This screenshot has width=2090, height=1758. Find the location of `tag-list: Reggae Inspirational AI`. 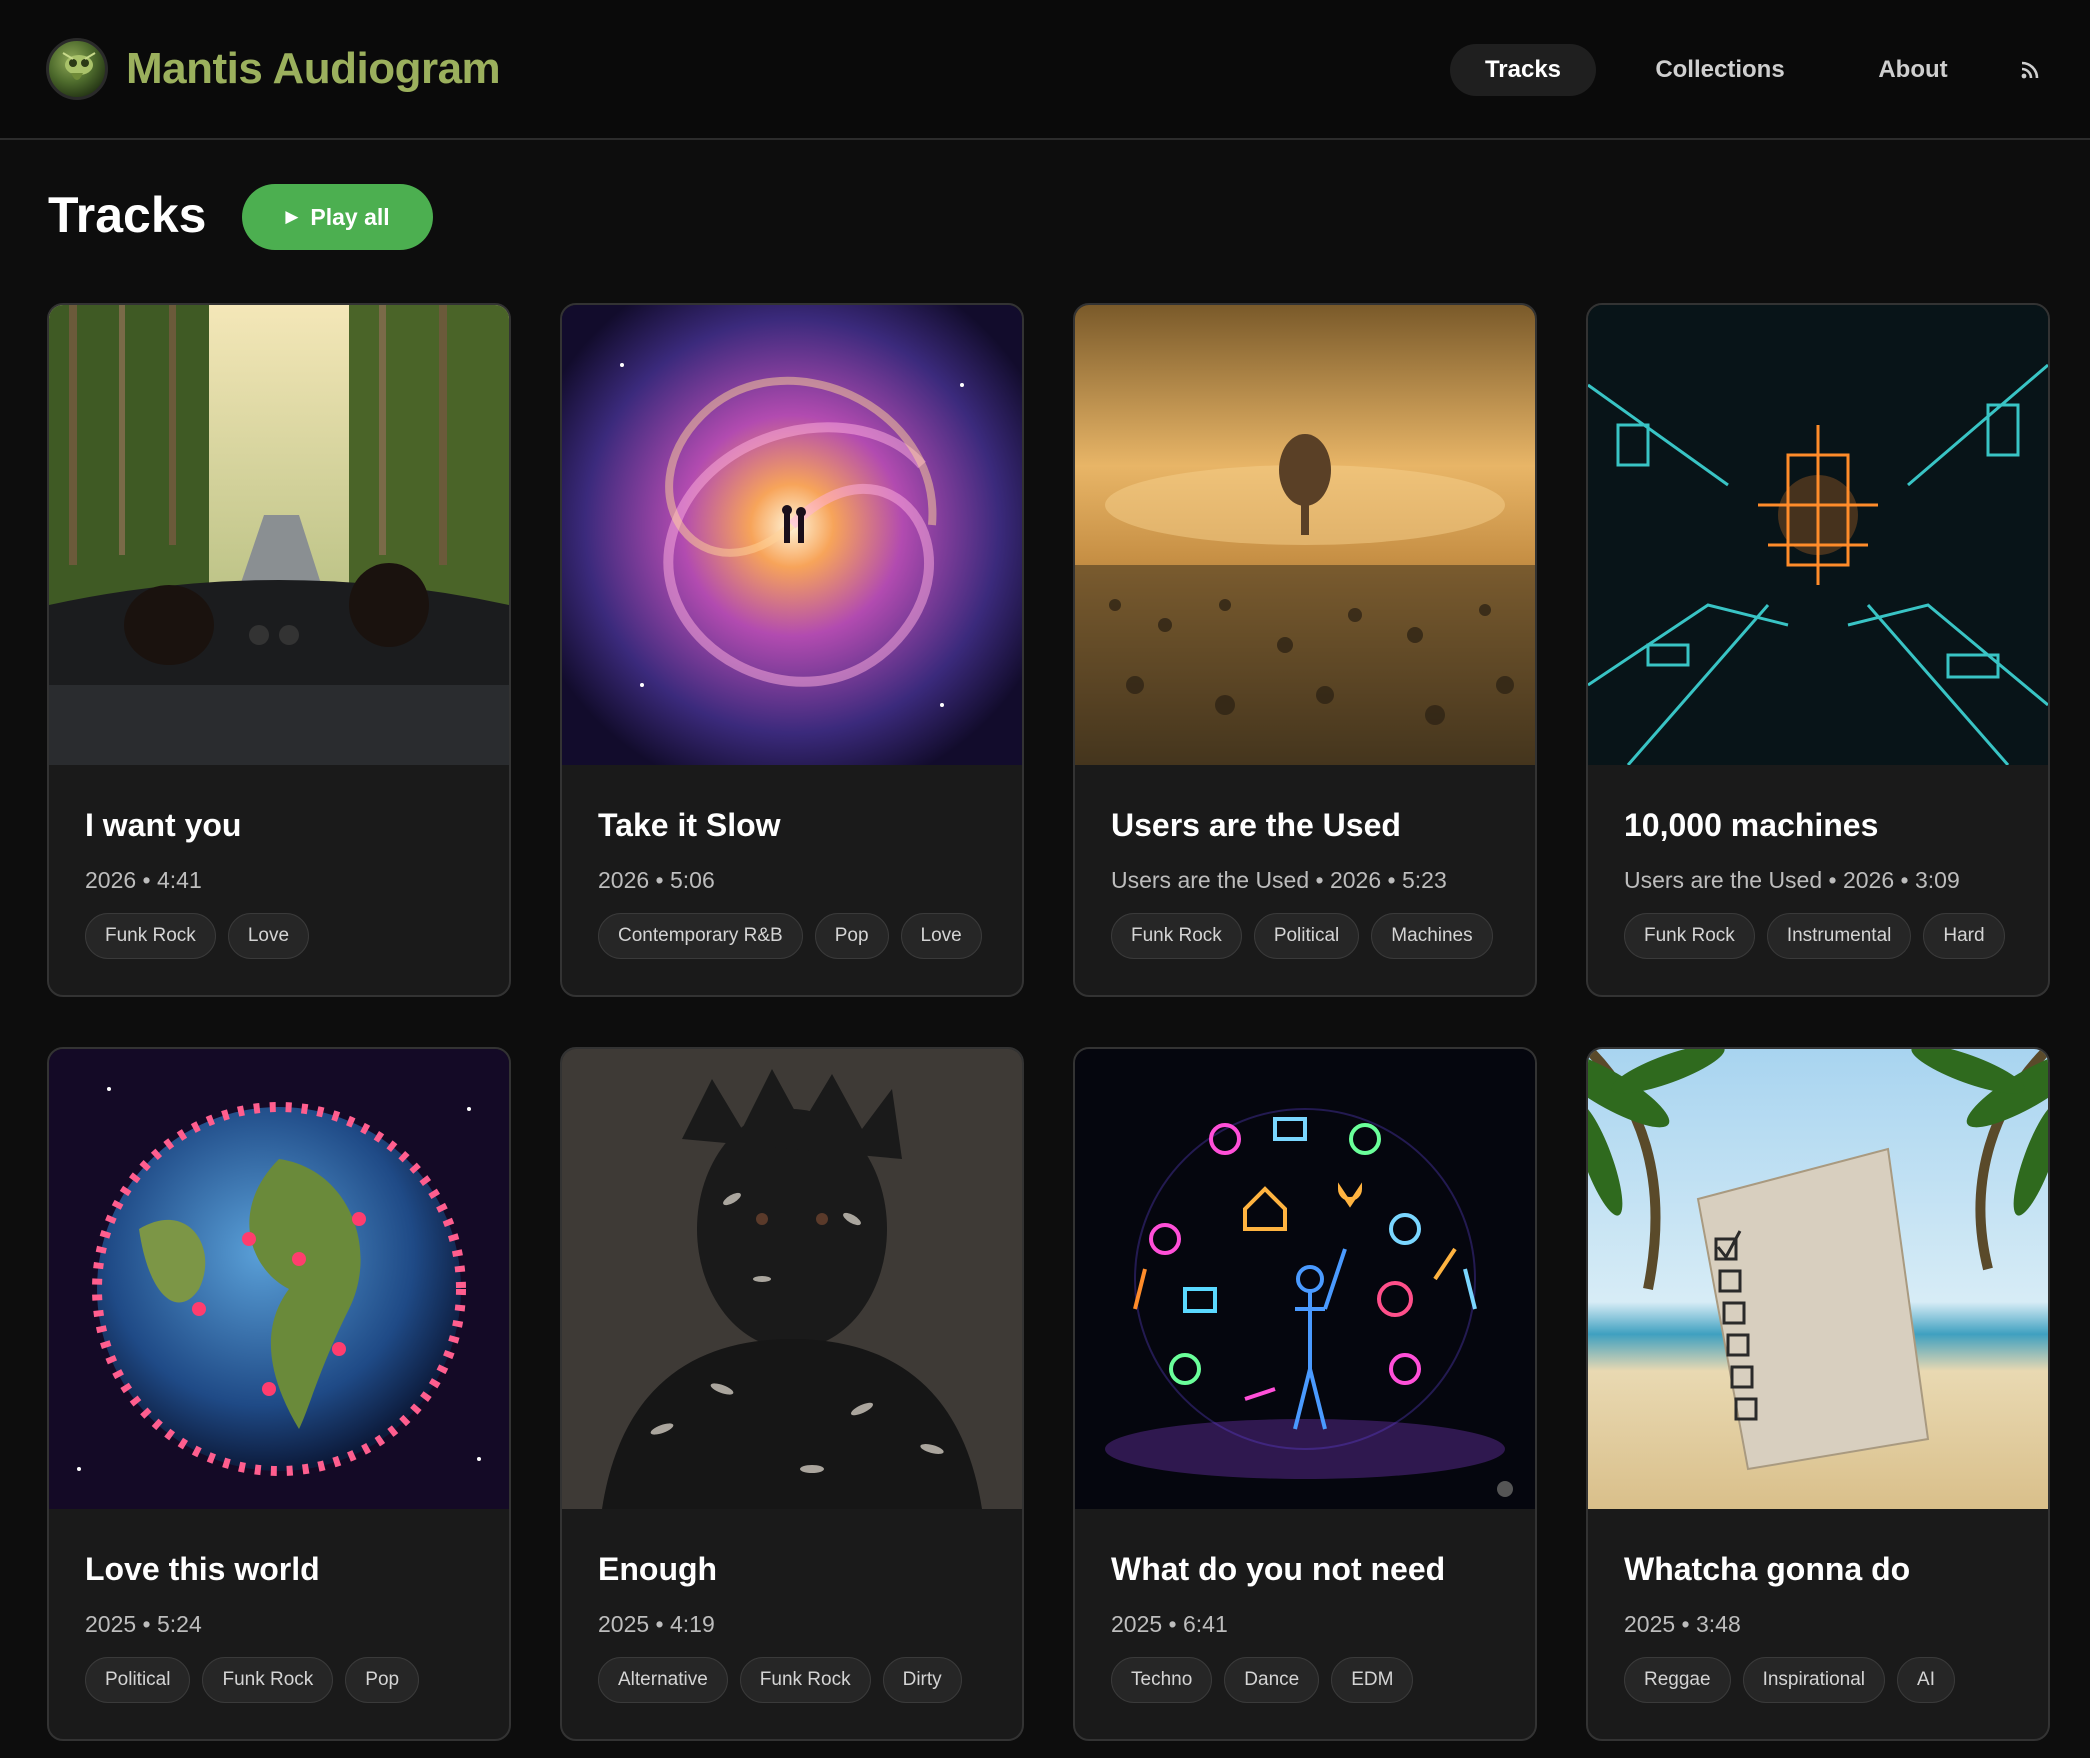

tag-list: Reggae Inspirational AI is located at coordinates (1789, 1680).